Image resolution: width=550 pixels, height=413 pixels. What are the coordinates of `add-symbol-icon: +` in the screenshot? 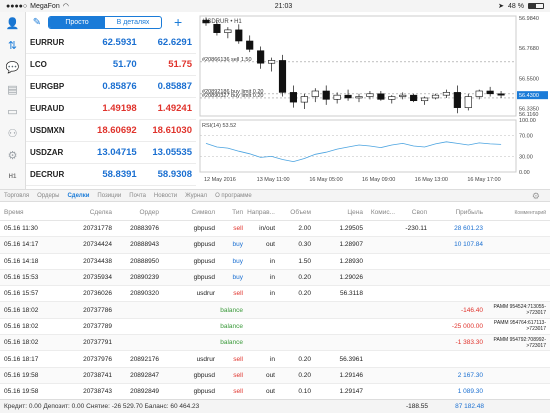 It's located at (178, 22).